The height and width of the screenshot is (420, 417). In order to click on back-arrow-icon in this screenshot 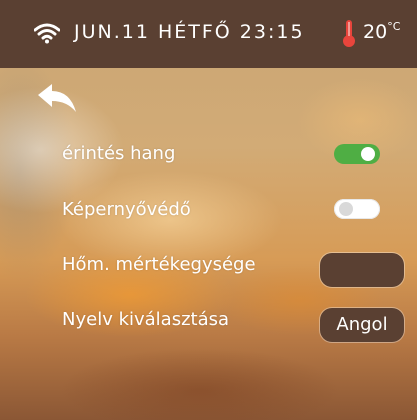, I will do `click(58, 99)`.